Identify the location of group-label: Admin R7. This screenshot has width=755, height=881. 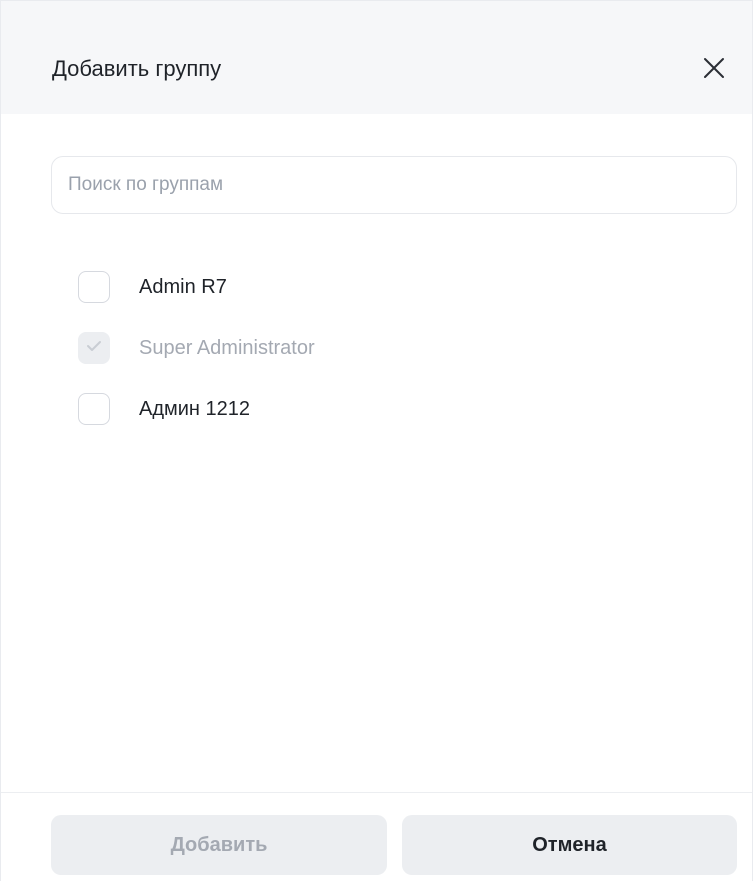
(183, 287).